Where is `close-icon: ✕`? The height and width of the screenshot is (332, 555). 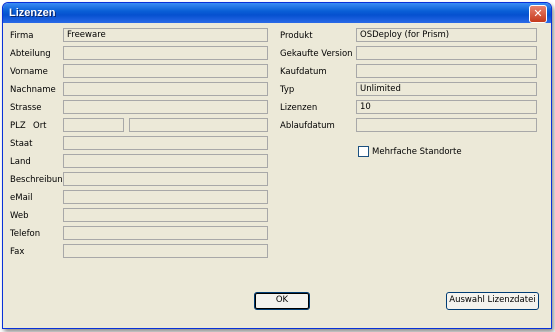 close-icon: ✕ is located at coordinates (538, 13).